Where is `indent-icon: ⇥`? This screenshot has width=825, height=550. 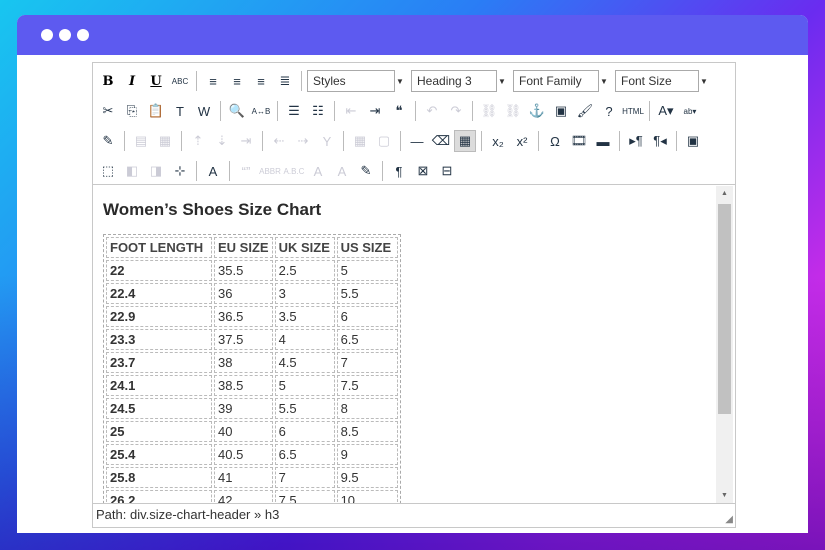 indent-icon: ⇥ is located at coordinates (375, 111).